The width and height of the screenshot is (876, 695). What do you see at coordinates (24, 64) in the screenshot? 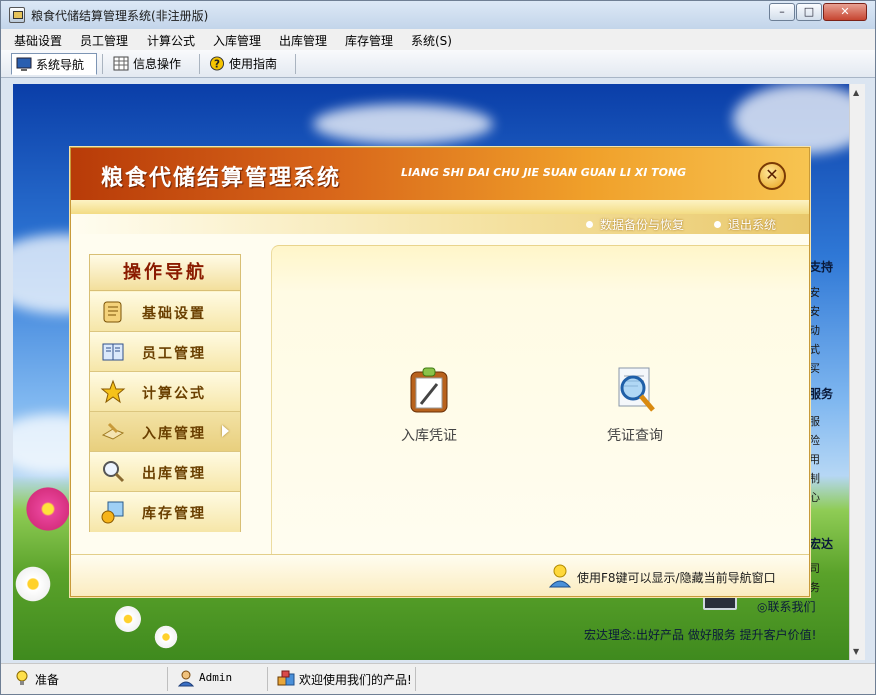
I see `monitor-icon` at bounding box center [24, 64].